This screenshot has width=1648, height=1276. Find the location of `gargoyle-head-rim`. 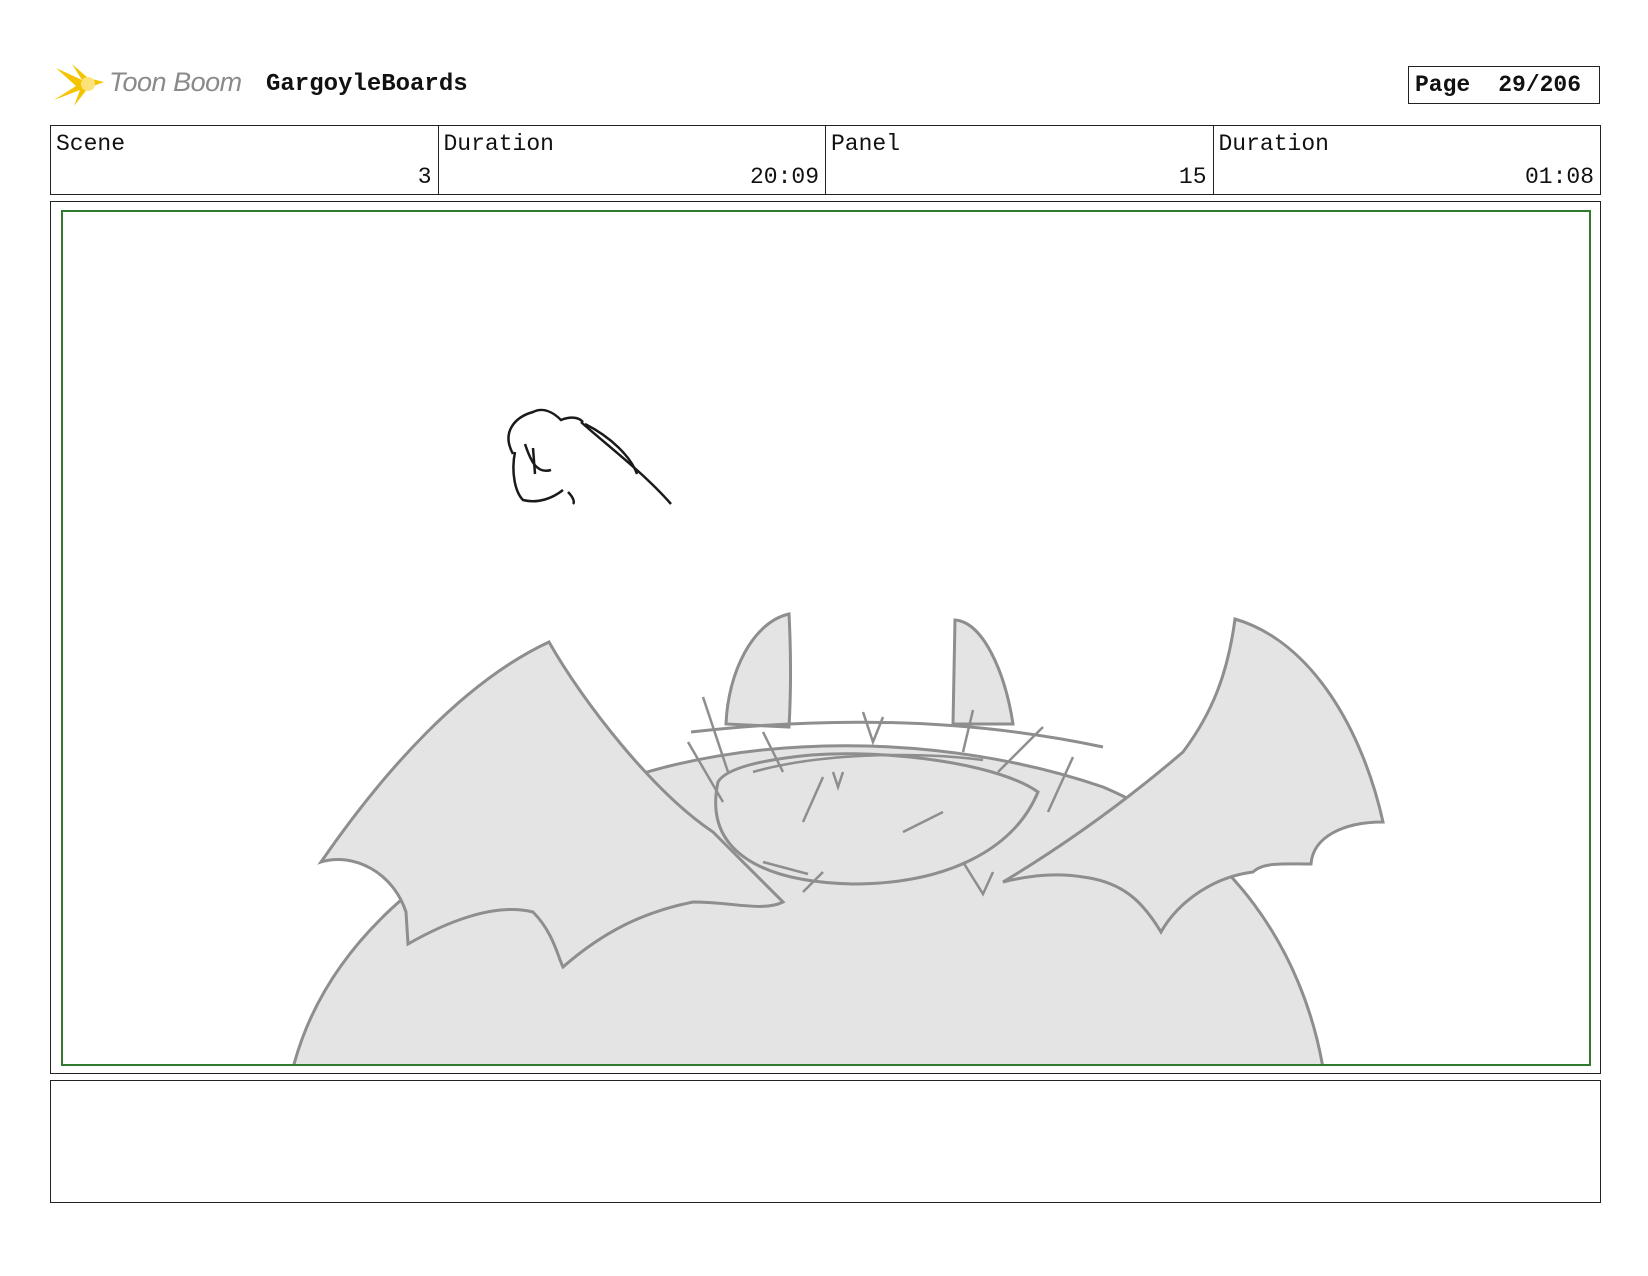

gargoyle-head-rim is located at coordinates (897, 734).